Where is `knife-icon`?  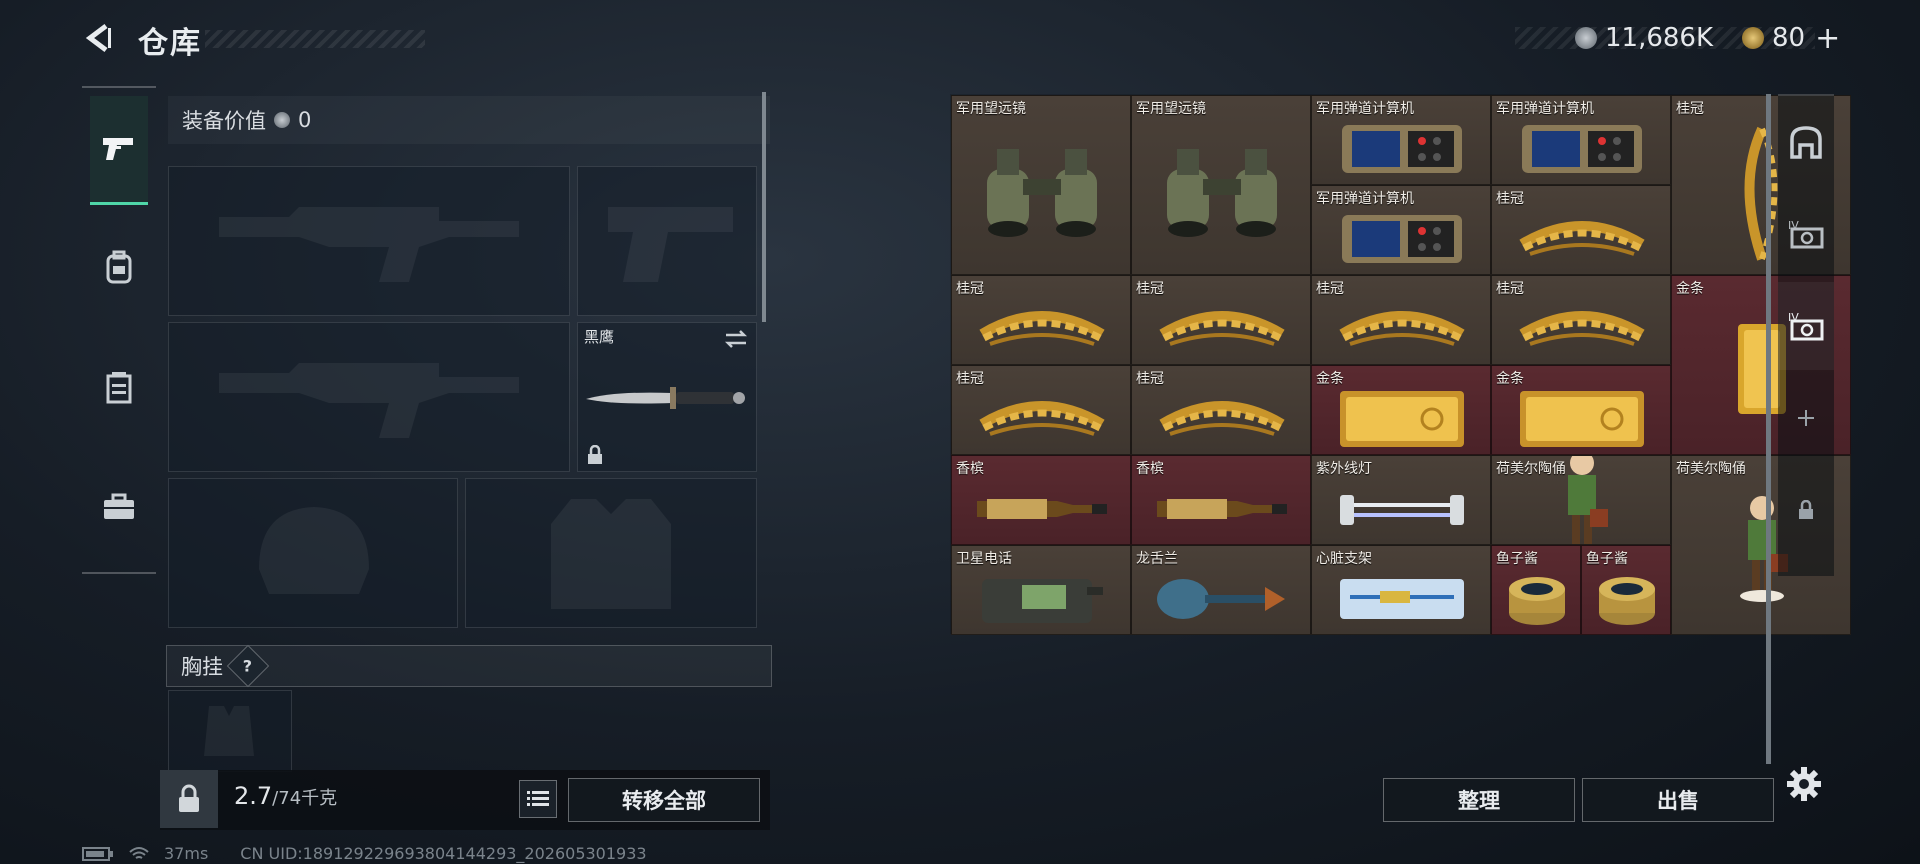 knife-icon is located at coordinates (665, 398).